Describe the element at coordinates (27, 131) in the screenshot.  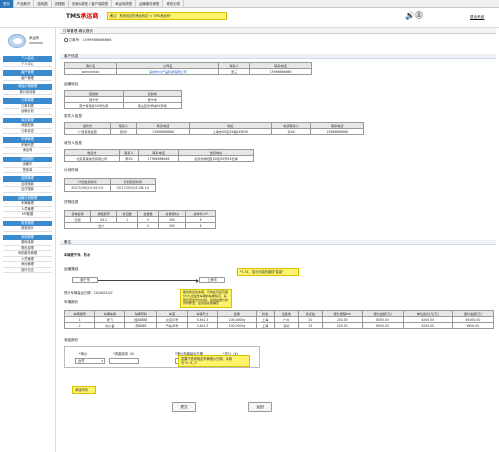
I see `sidebar-item: 订单状态` at that location.